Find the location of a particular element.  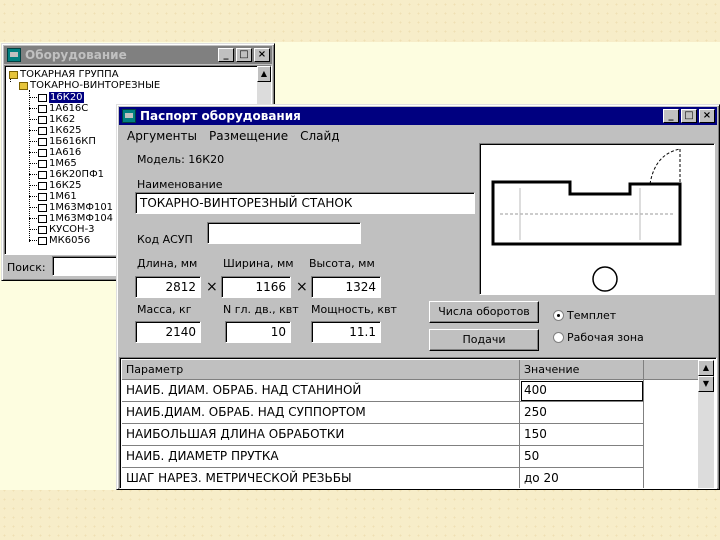

tree-item-label: МК6056 is located at coordinates (70, 240).